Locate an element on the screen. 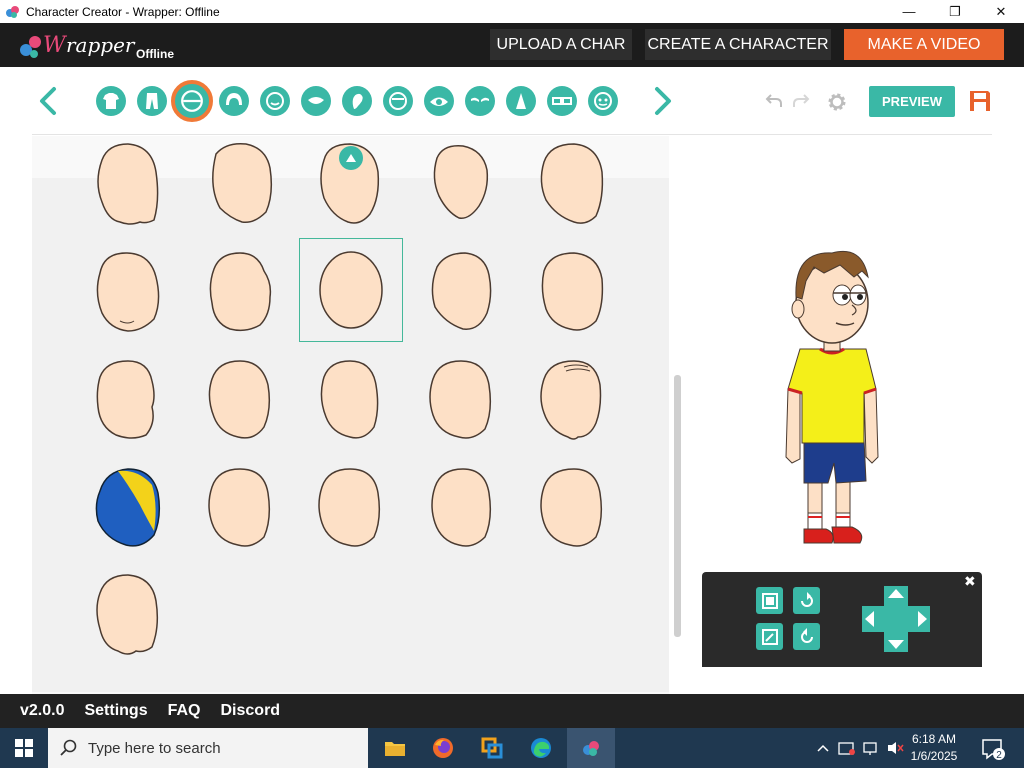  windows-taskbar: Type here to search 6:18 AM 1/6/2025 2 is located at coordinates (512, 748).